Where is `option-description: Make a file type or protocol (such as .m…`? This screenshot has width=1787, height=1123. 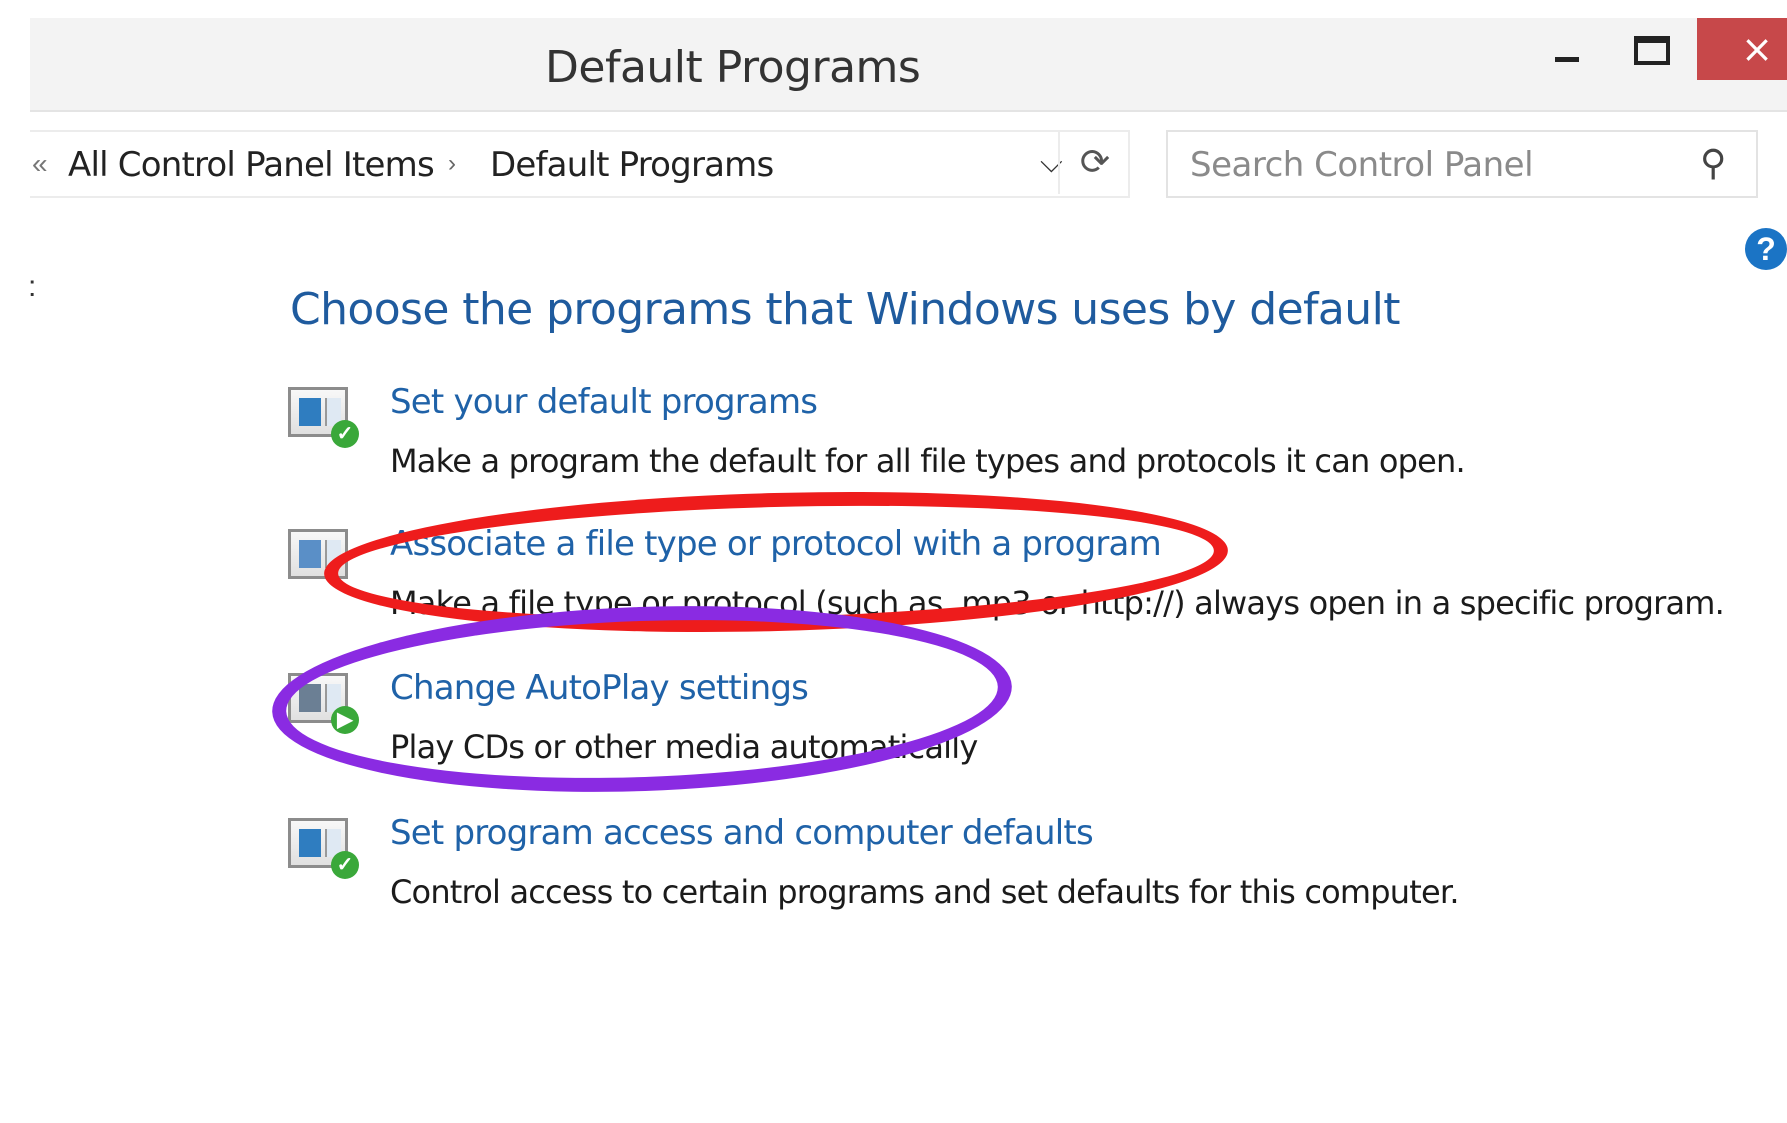 option-description: Make a file type or protocol (such as .m… is located at coordinates (1057, 603).